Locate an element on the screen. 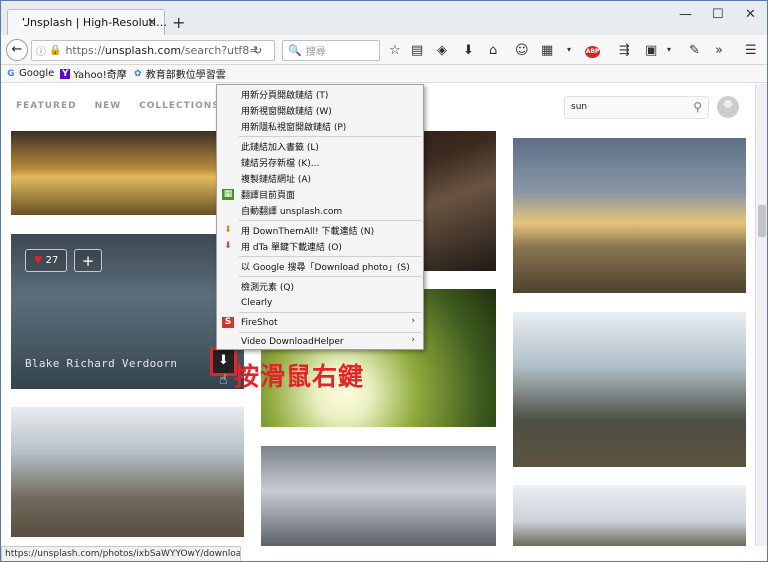 The width and height of the screenshot is (768, 562). nav-collections: COLLECTIONS is located at coordinates (179, 106).